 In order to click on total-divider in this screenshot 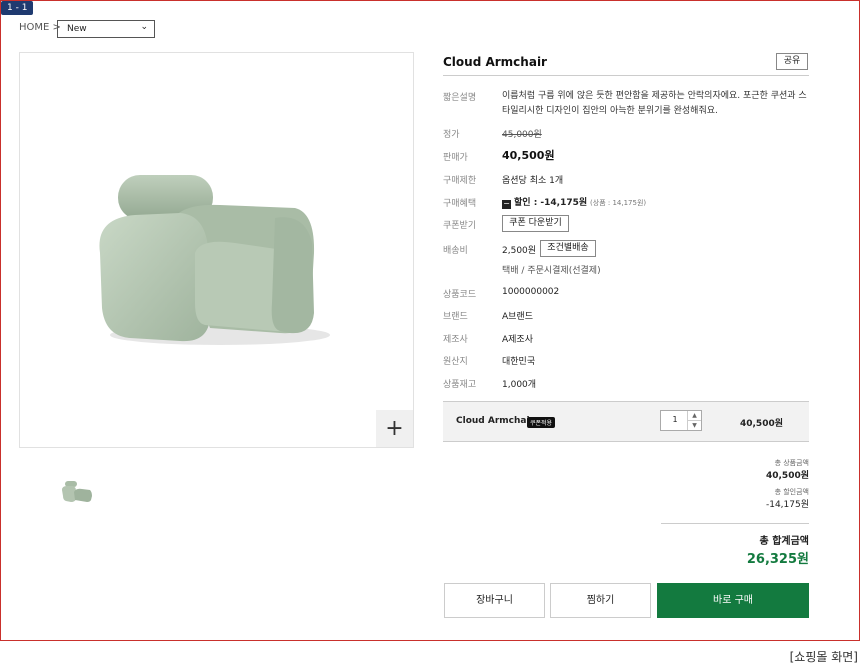, I will do `click(735, 523)`.